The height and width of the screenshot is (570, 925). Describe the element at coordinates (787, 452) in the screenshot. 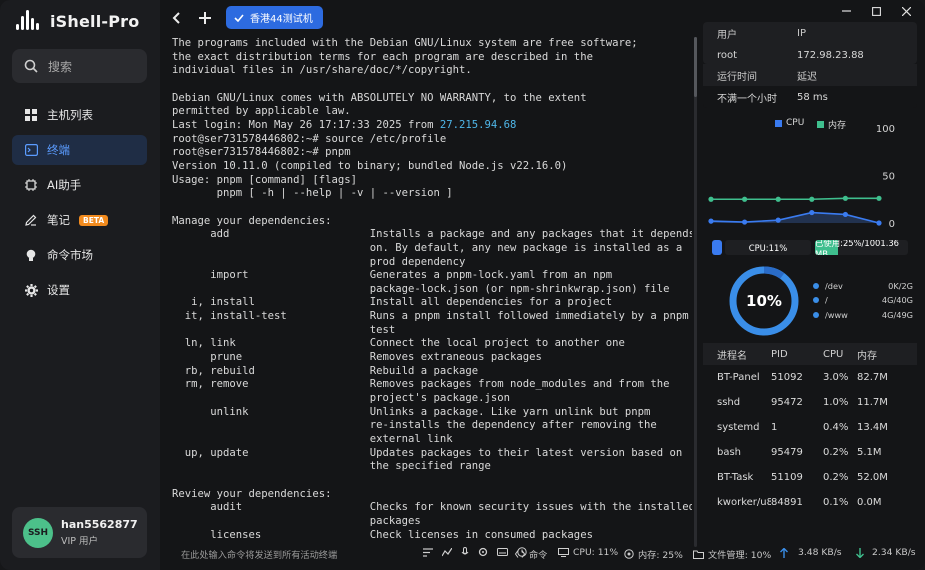

I see `process-pid: 95479` at that location.